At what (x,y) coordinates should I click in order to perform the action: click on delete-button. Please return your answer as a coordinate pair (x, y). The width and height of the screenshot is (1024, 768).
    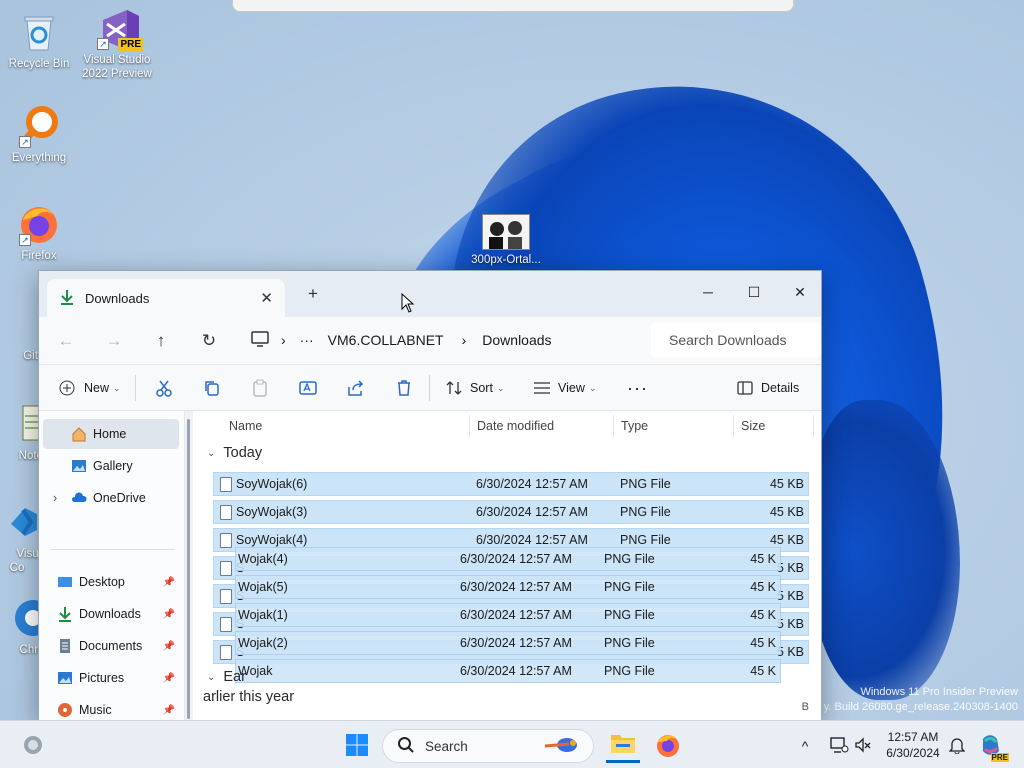
    Looking at the image, I should click on (404, 388).